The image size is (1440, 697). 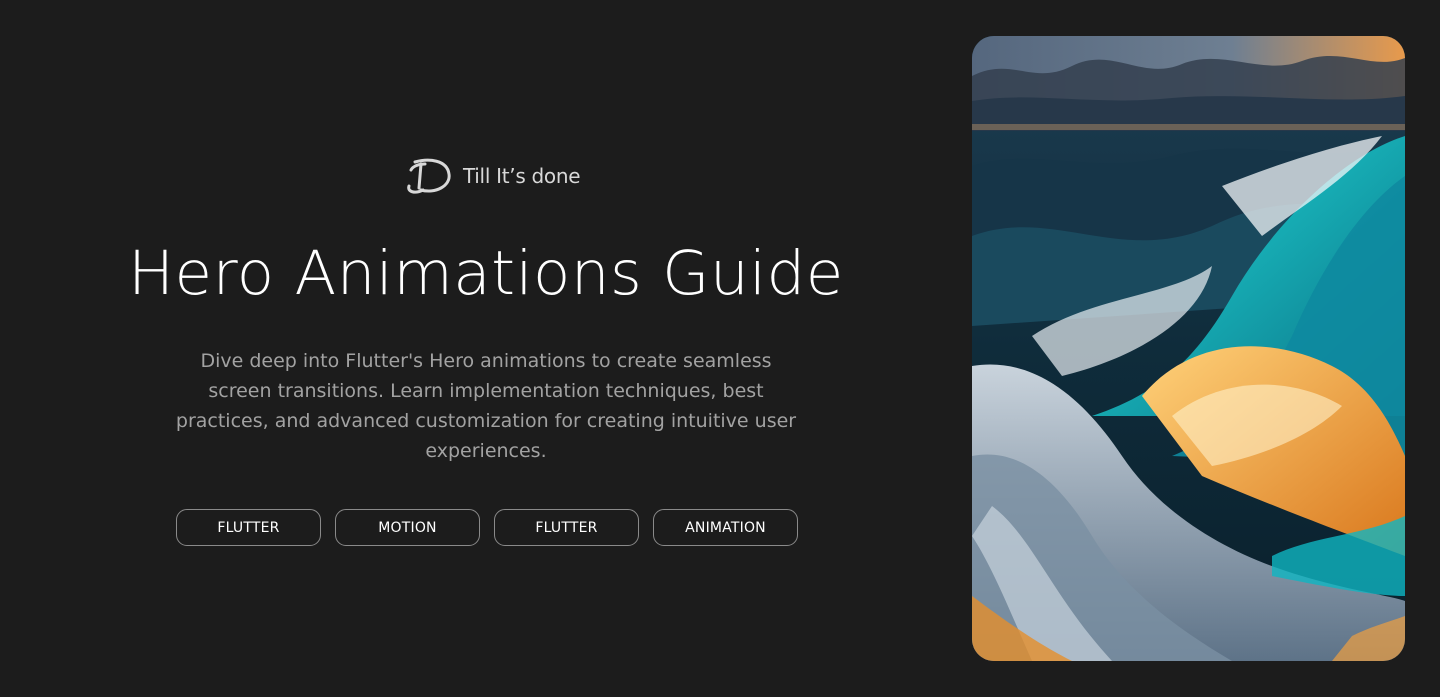 What do you see at coordinates (486, 273) in the screenshot?
I see `page-title: Hero Animations Guide` at bounding box center [486, 273].